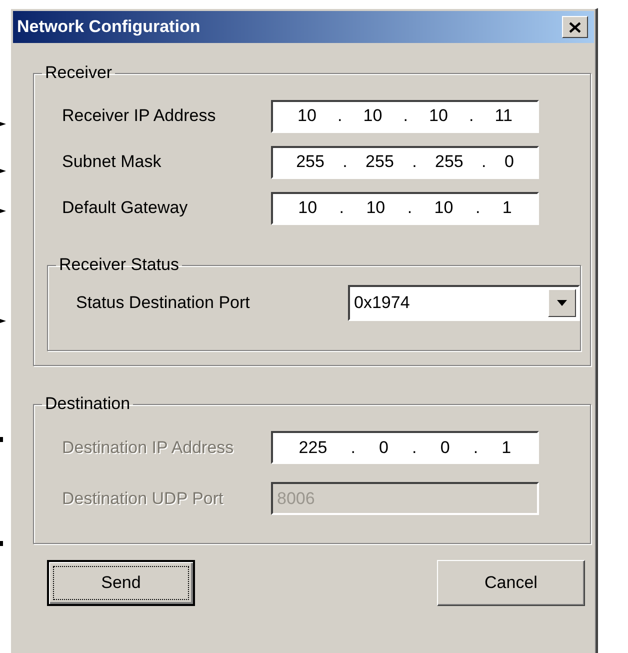  What do you see at coordinates (313, 448) in the screenshot?
I see `octet-text: 225` at bounding box center [313, 448].